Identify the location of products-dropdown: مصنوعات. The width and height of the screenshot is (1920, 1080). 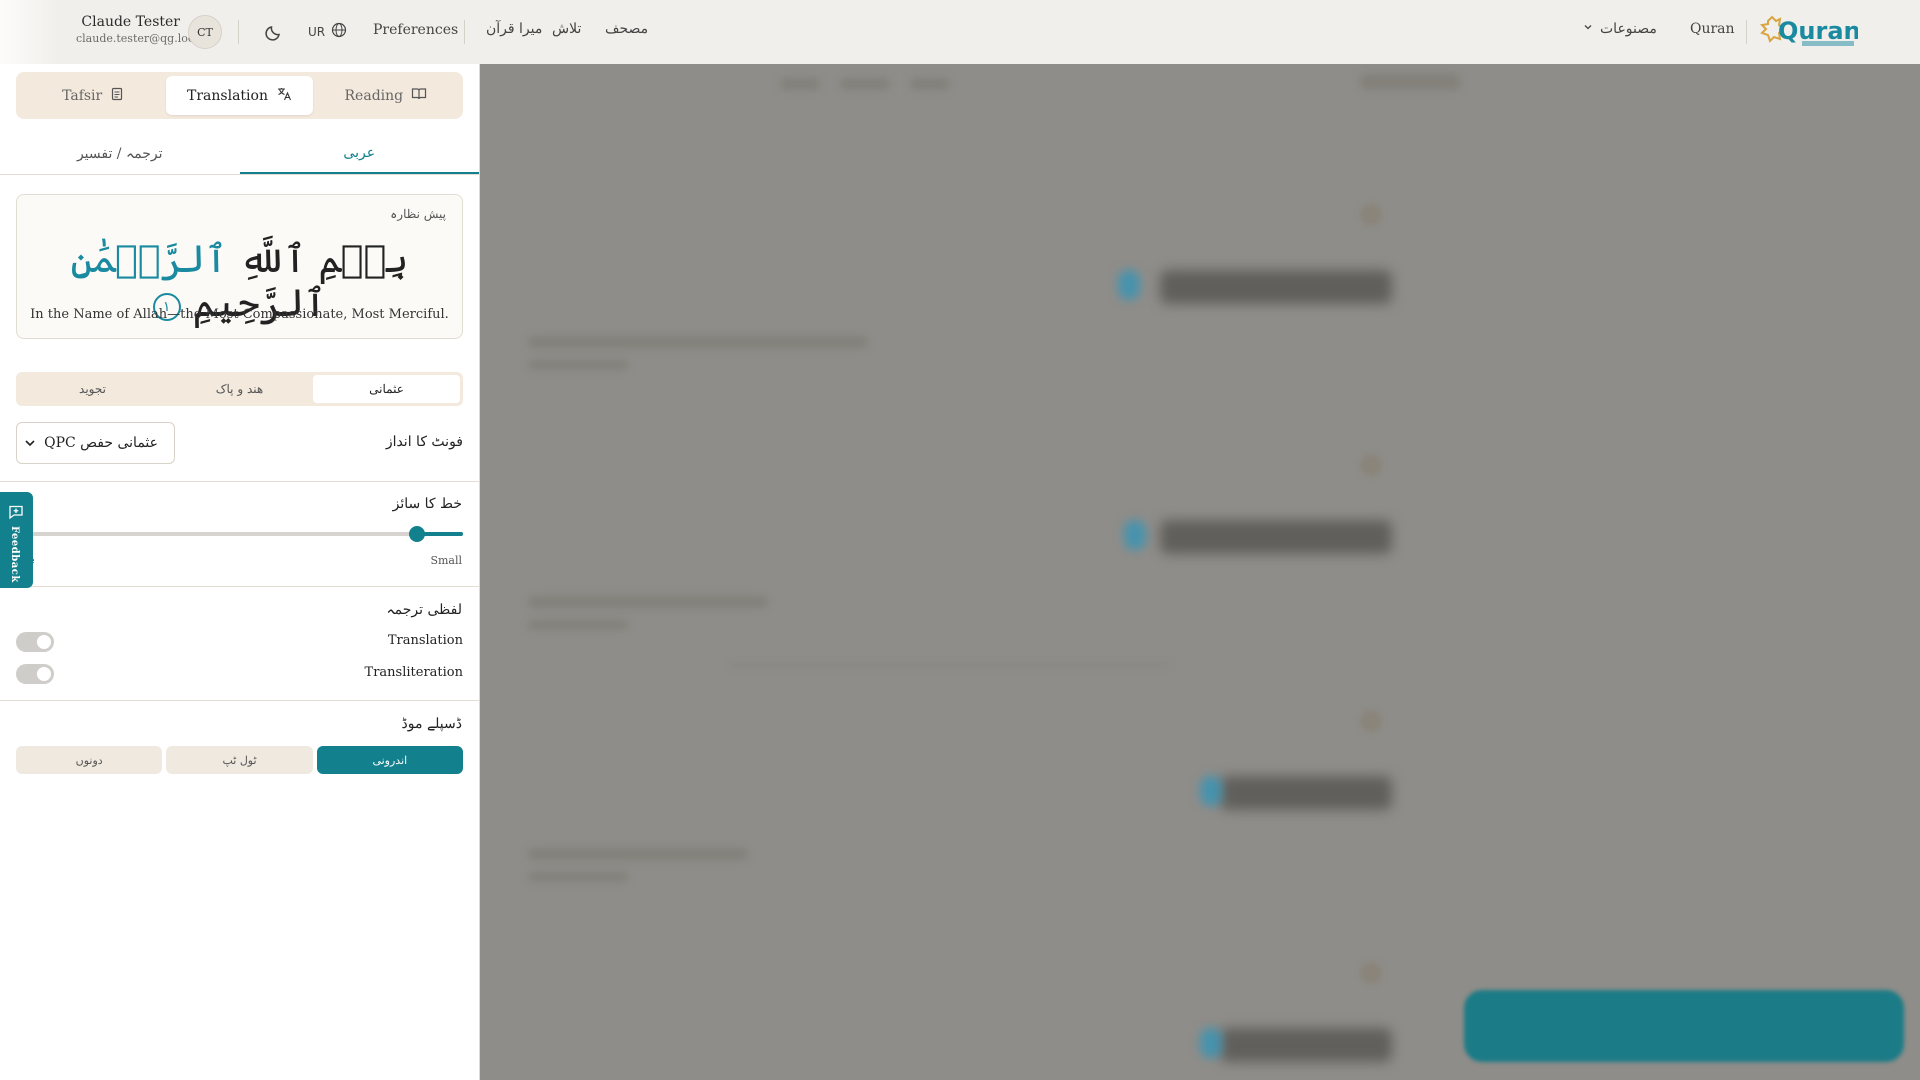
(1619, 29).